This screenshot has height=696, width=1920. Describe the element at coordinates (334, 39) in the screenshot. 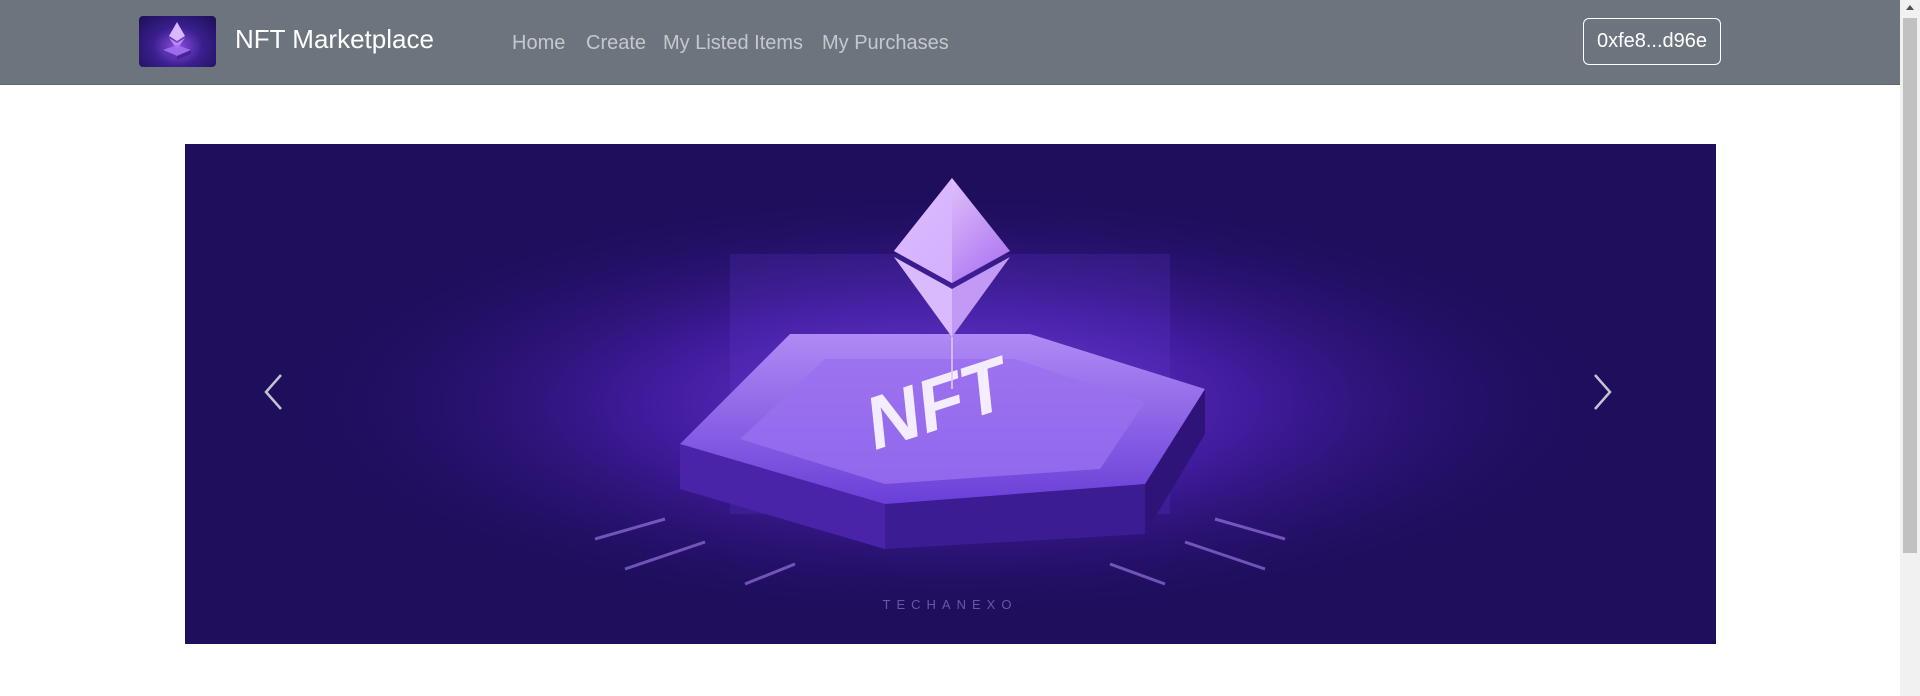

I see `brand-title: NFT Marketplace` at that location.